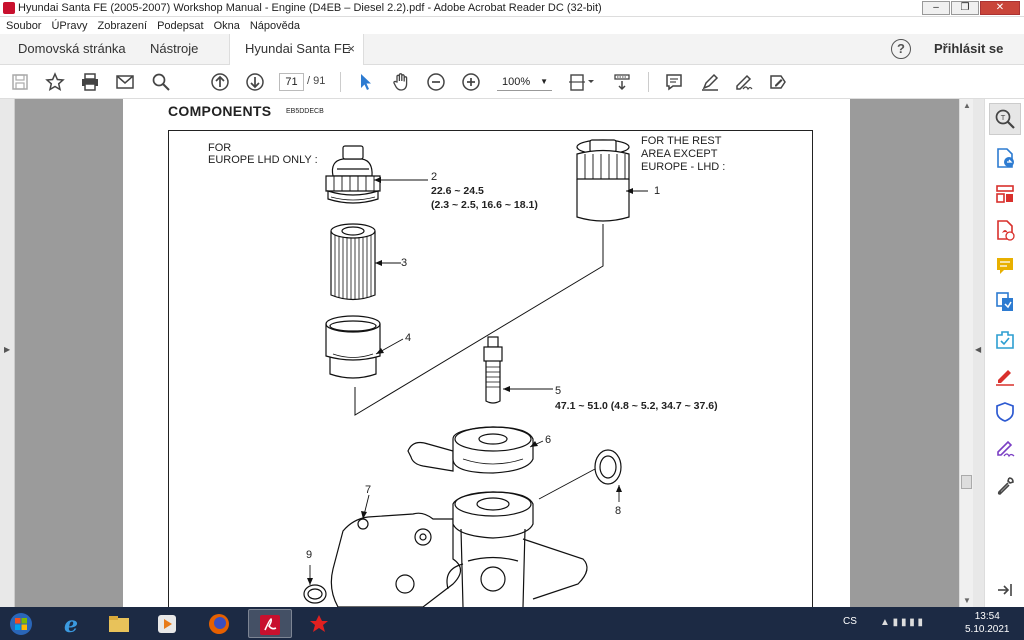 The height and width of the screenshot is (640, 1024). Describe the element at coordinates (1005, 194) in the screenshot. I see `organize-pages-icon` at that location.